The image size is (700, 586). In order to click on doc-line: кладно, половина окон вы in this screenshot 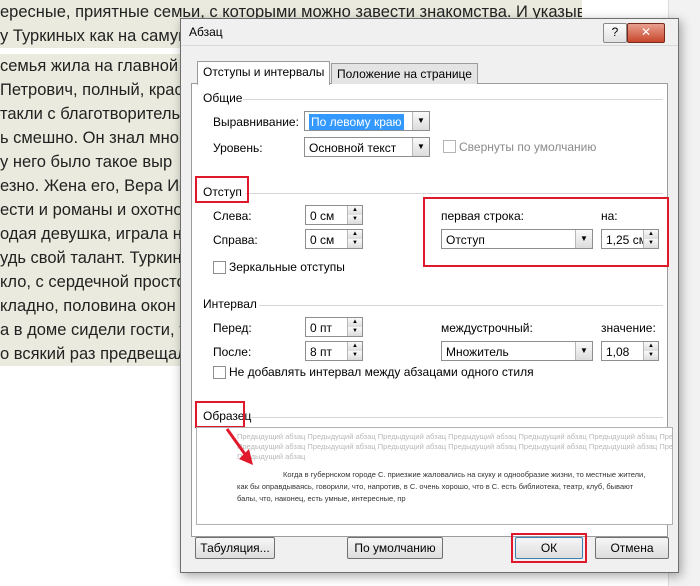, I will do `click(91, 306)`.